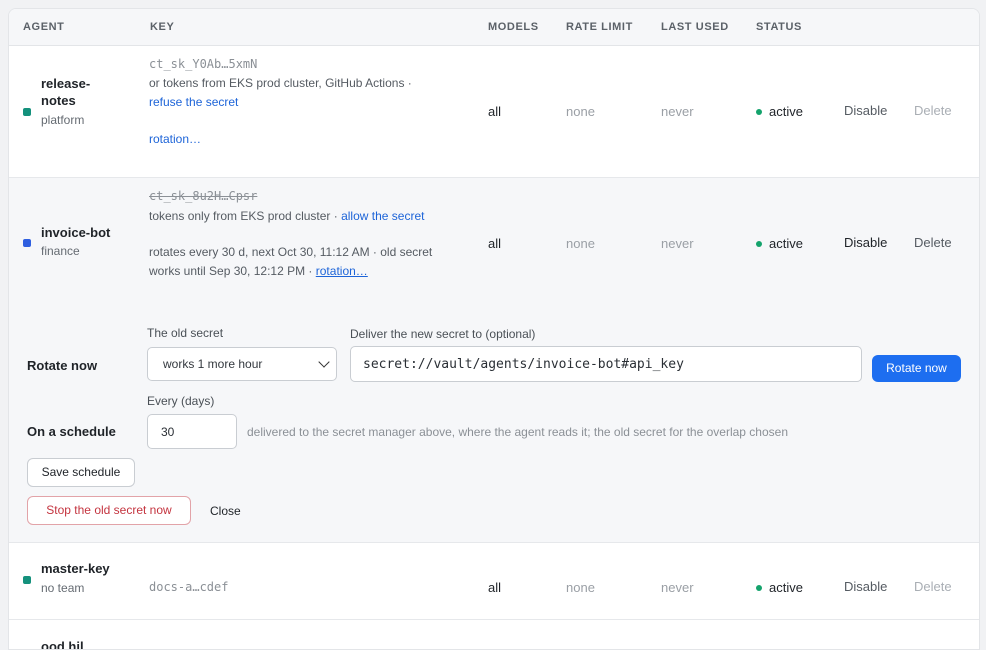 The image size is (986, 650). Describe the element at coordinates (193, 102) in the screenshot. I see `refuse-secret-link: refuse the secret` at that location.